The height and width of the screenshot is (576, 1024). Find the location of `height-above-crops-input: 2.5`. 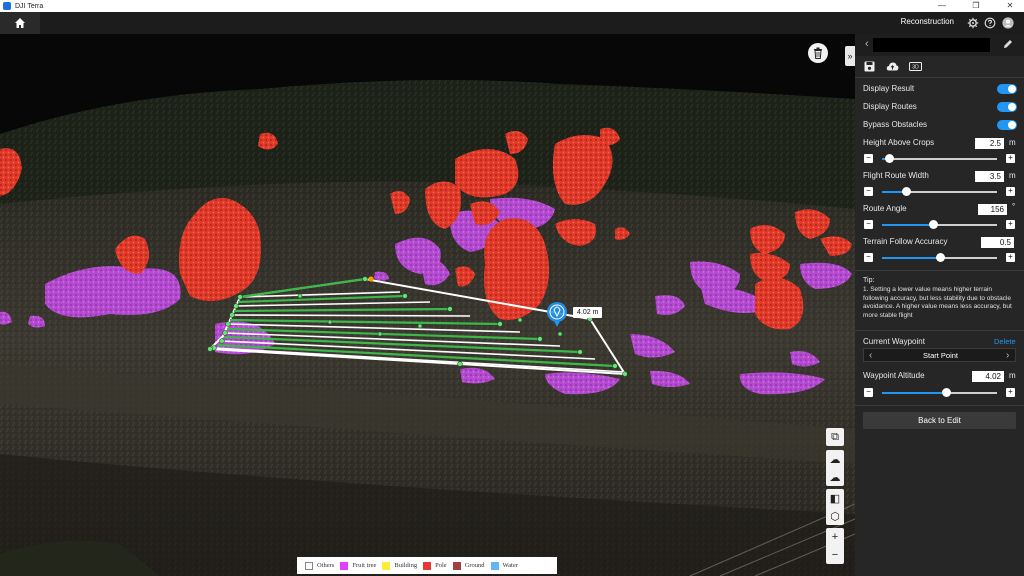

height-above-crops-input: 2.5 is located at coordinates (989, 143).